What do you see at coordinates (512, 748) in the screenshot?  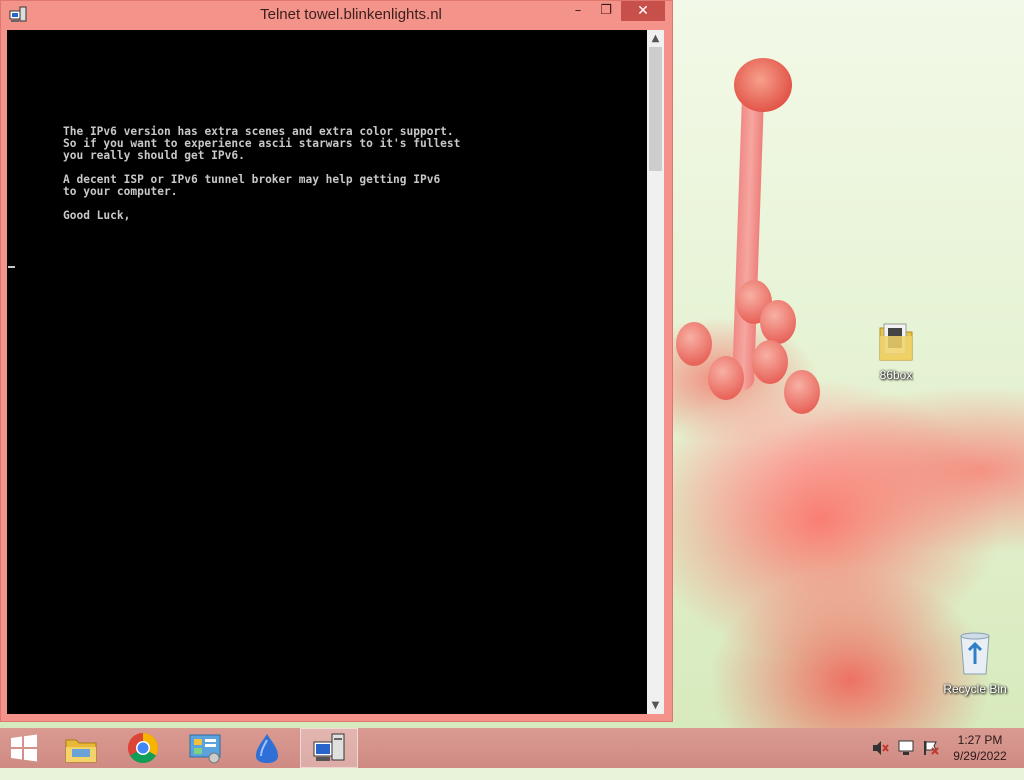 I see `taskbar: 1:27 PM 9/29/2022` at bounding box center [512, 748].